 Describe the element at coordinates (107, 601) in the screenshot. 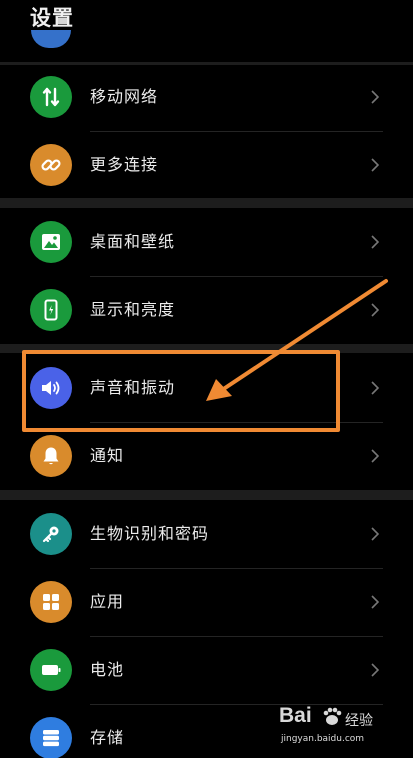

I see `settings-item-label: 应用` at that location.